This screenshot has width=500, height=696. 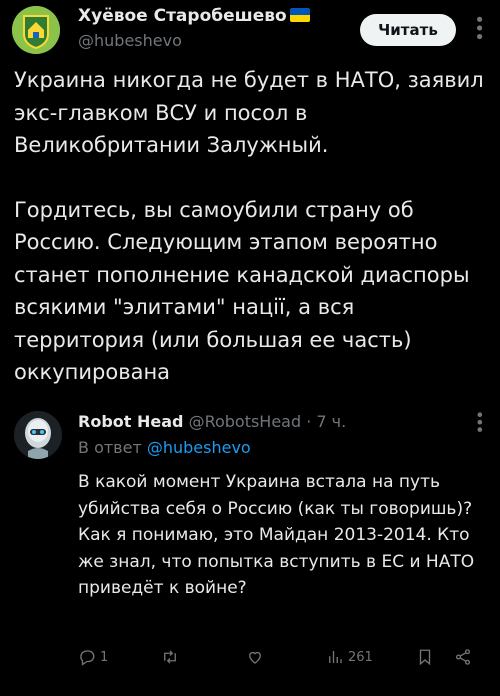 I want to click on share-icon, so click(x=463, y=657).